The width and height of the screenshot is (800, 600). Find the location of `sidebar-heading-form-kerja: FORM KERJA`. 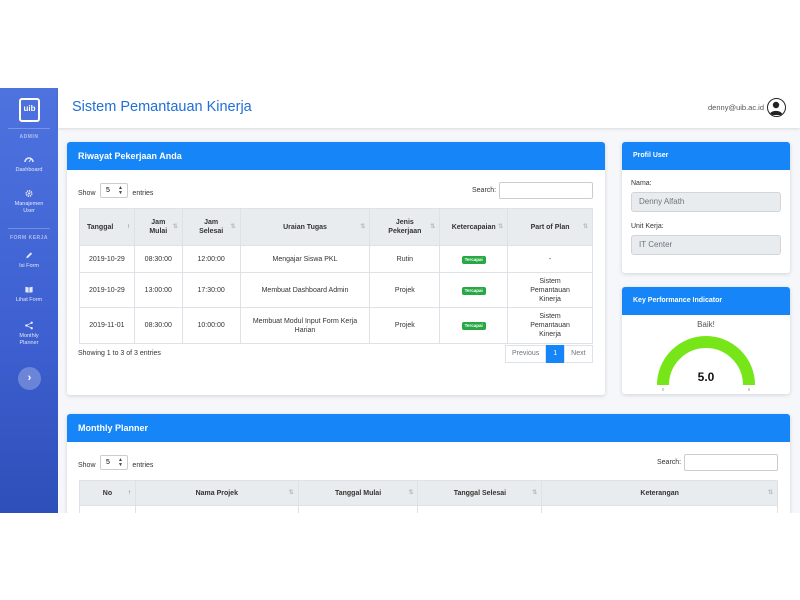

sidebar-heading-form-kerja: FORM KERJA is located at coordinates (29, 238).